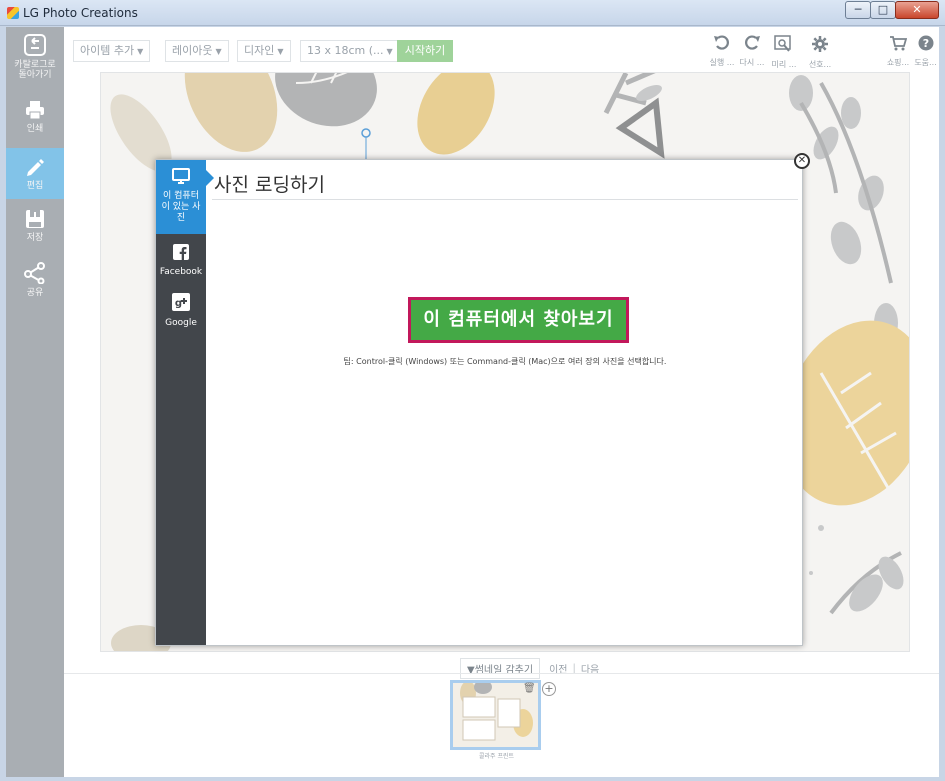 This screenshot has height=781, width=945. I want to click on tab-label: Google, so click(181, 323).